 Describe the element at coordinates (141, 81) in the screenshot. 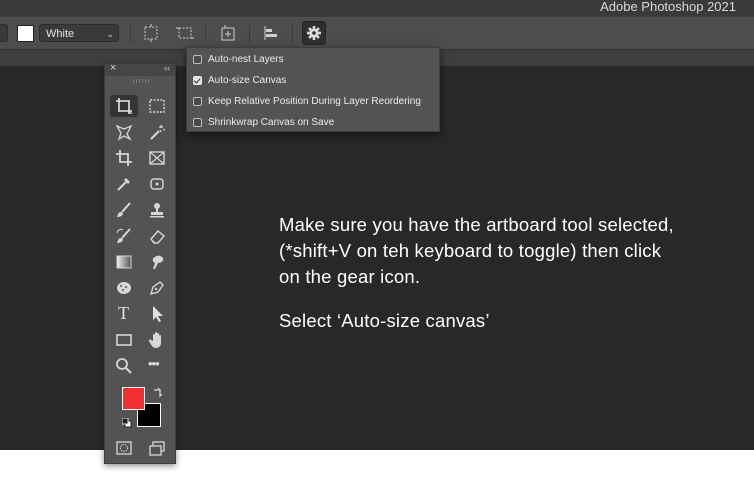

I see `drag-grip` at that location.